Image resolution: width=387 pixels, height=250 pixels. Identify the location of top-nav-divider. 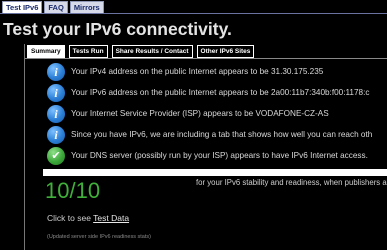
(193, 13).